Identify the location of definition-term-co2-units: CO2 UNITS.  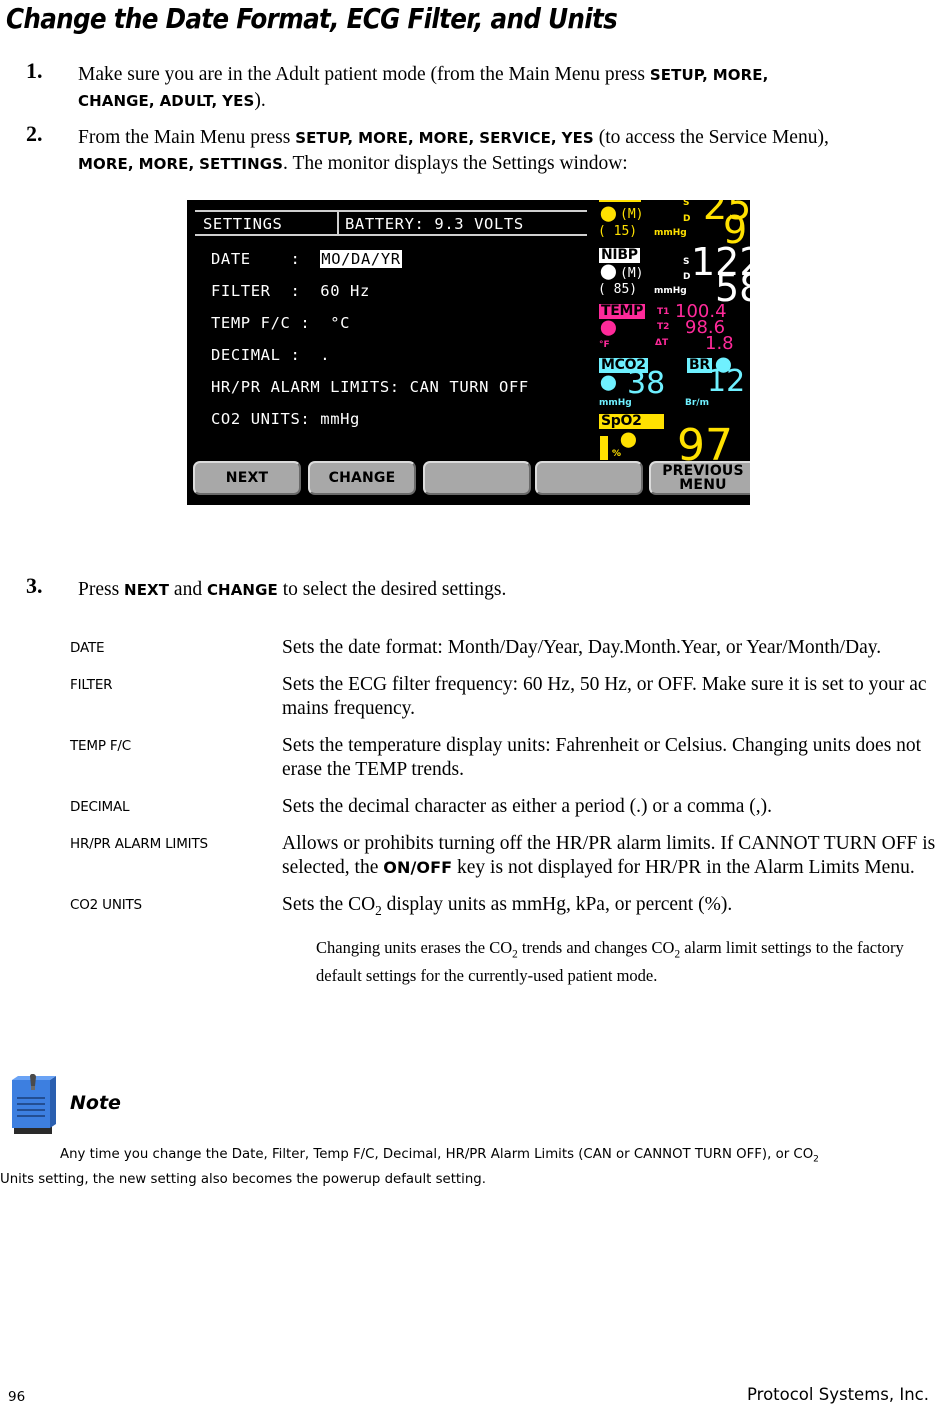
(106, 905).